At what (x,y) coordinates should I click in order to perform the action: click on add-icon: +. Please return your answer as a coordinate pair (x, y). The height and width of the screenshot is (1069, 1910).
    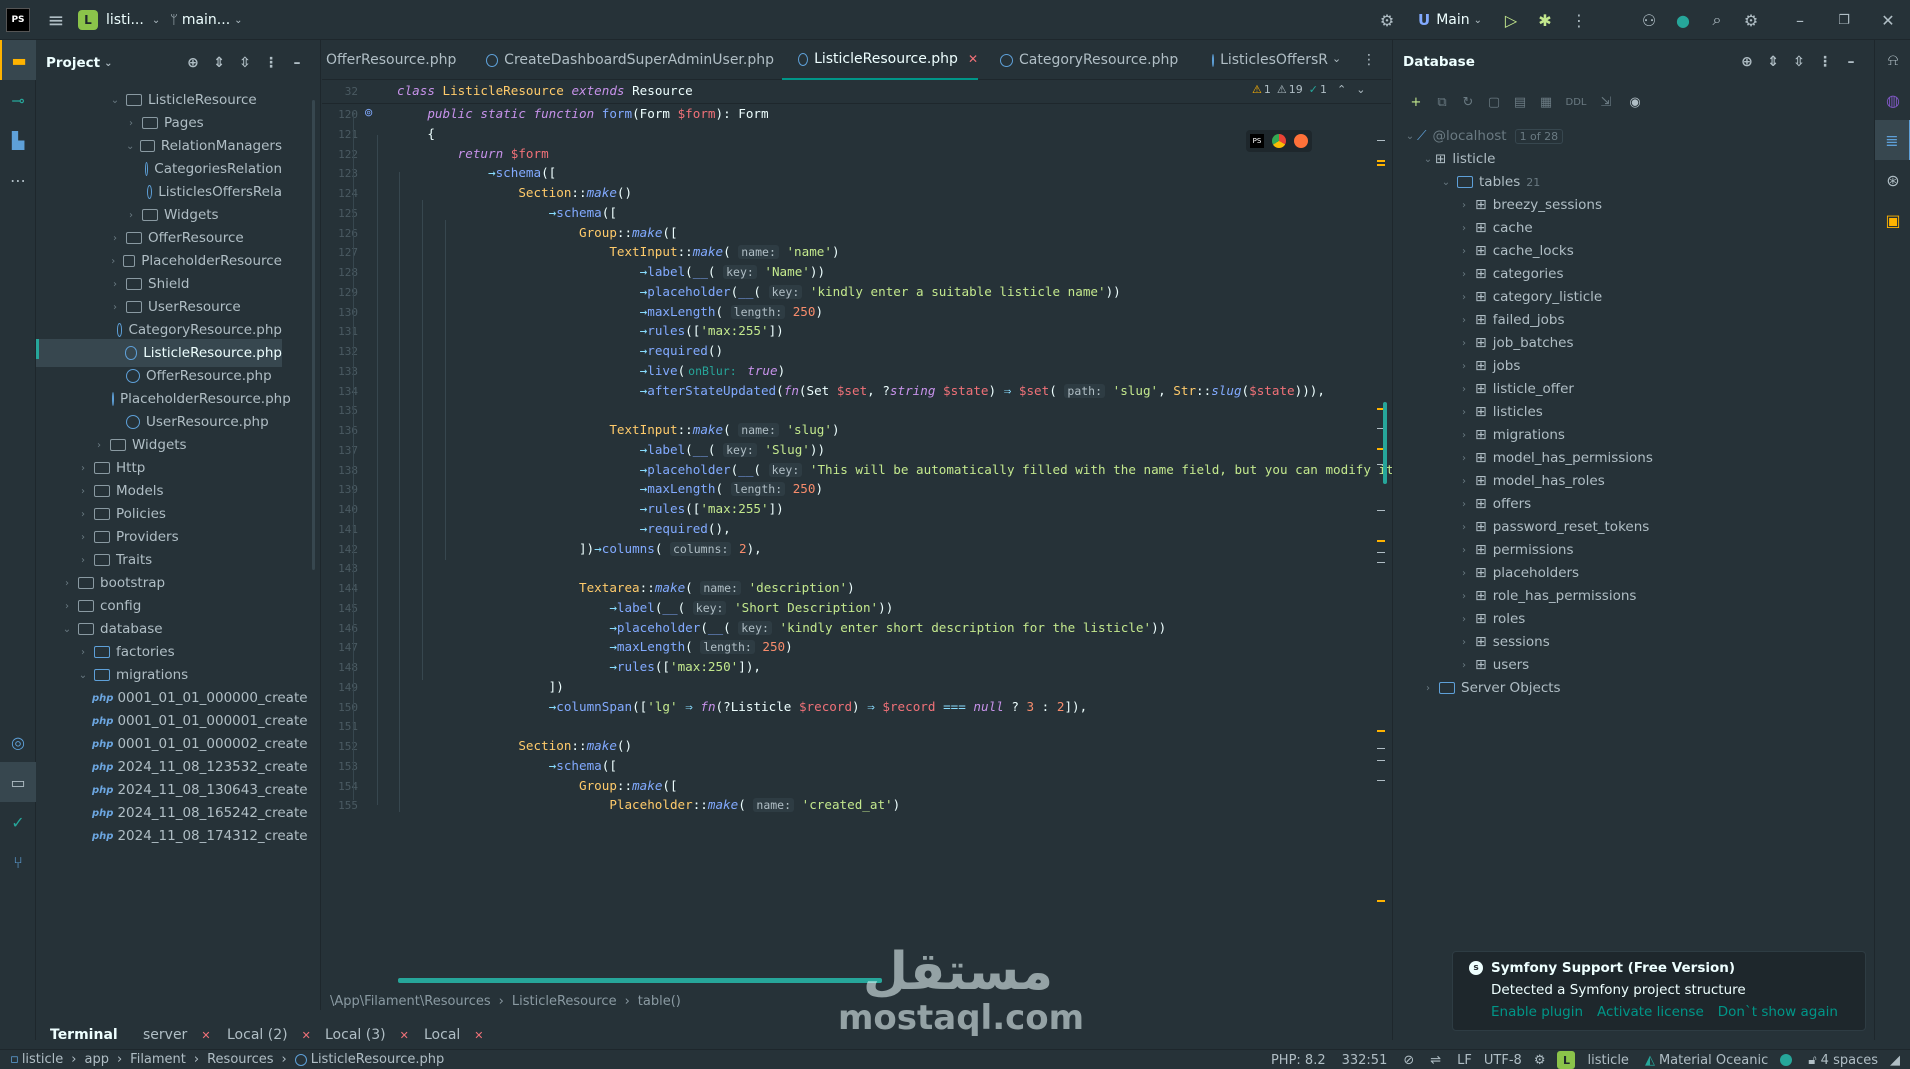
    Looking at the image, I should click on (1416, 102).